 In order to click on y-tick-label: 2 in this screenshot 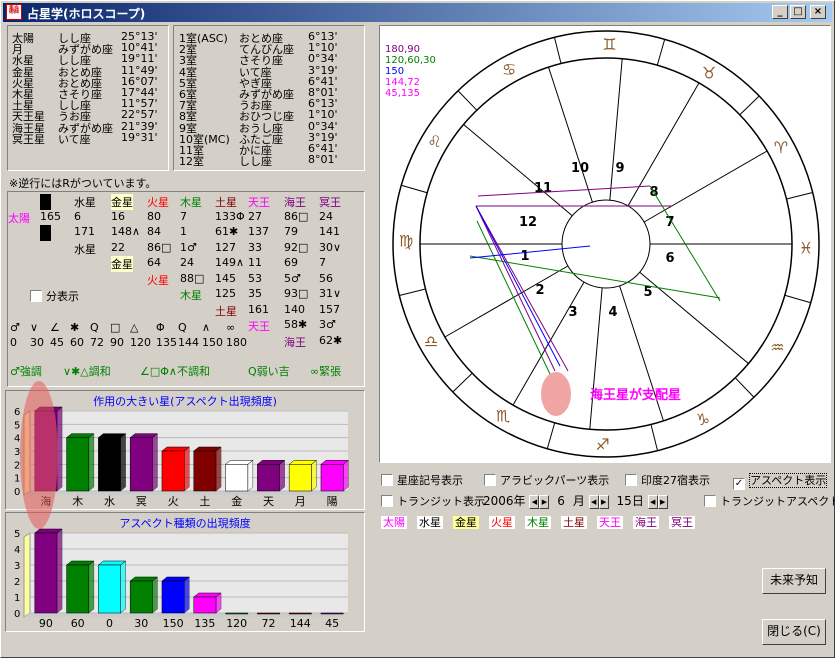, I will do `click(17, 582)`.